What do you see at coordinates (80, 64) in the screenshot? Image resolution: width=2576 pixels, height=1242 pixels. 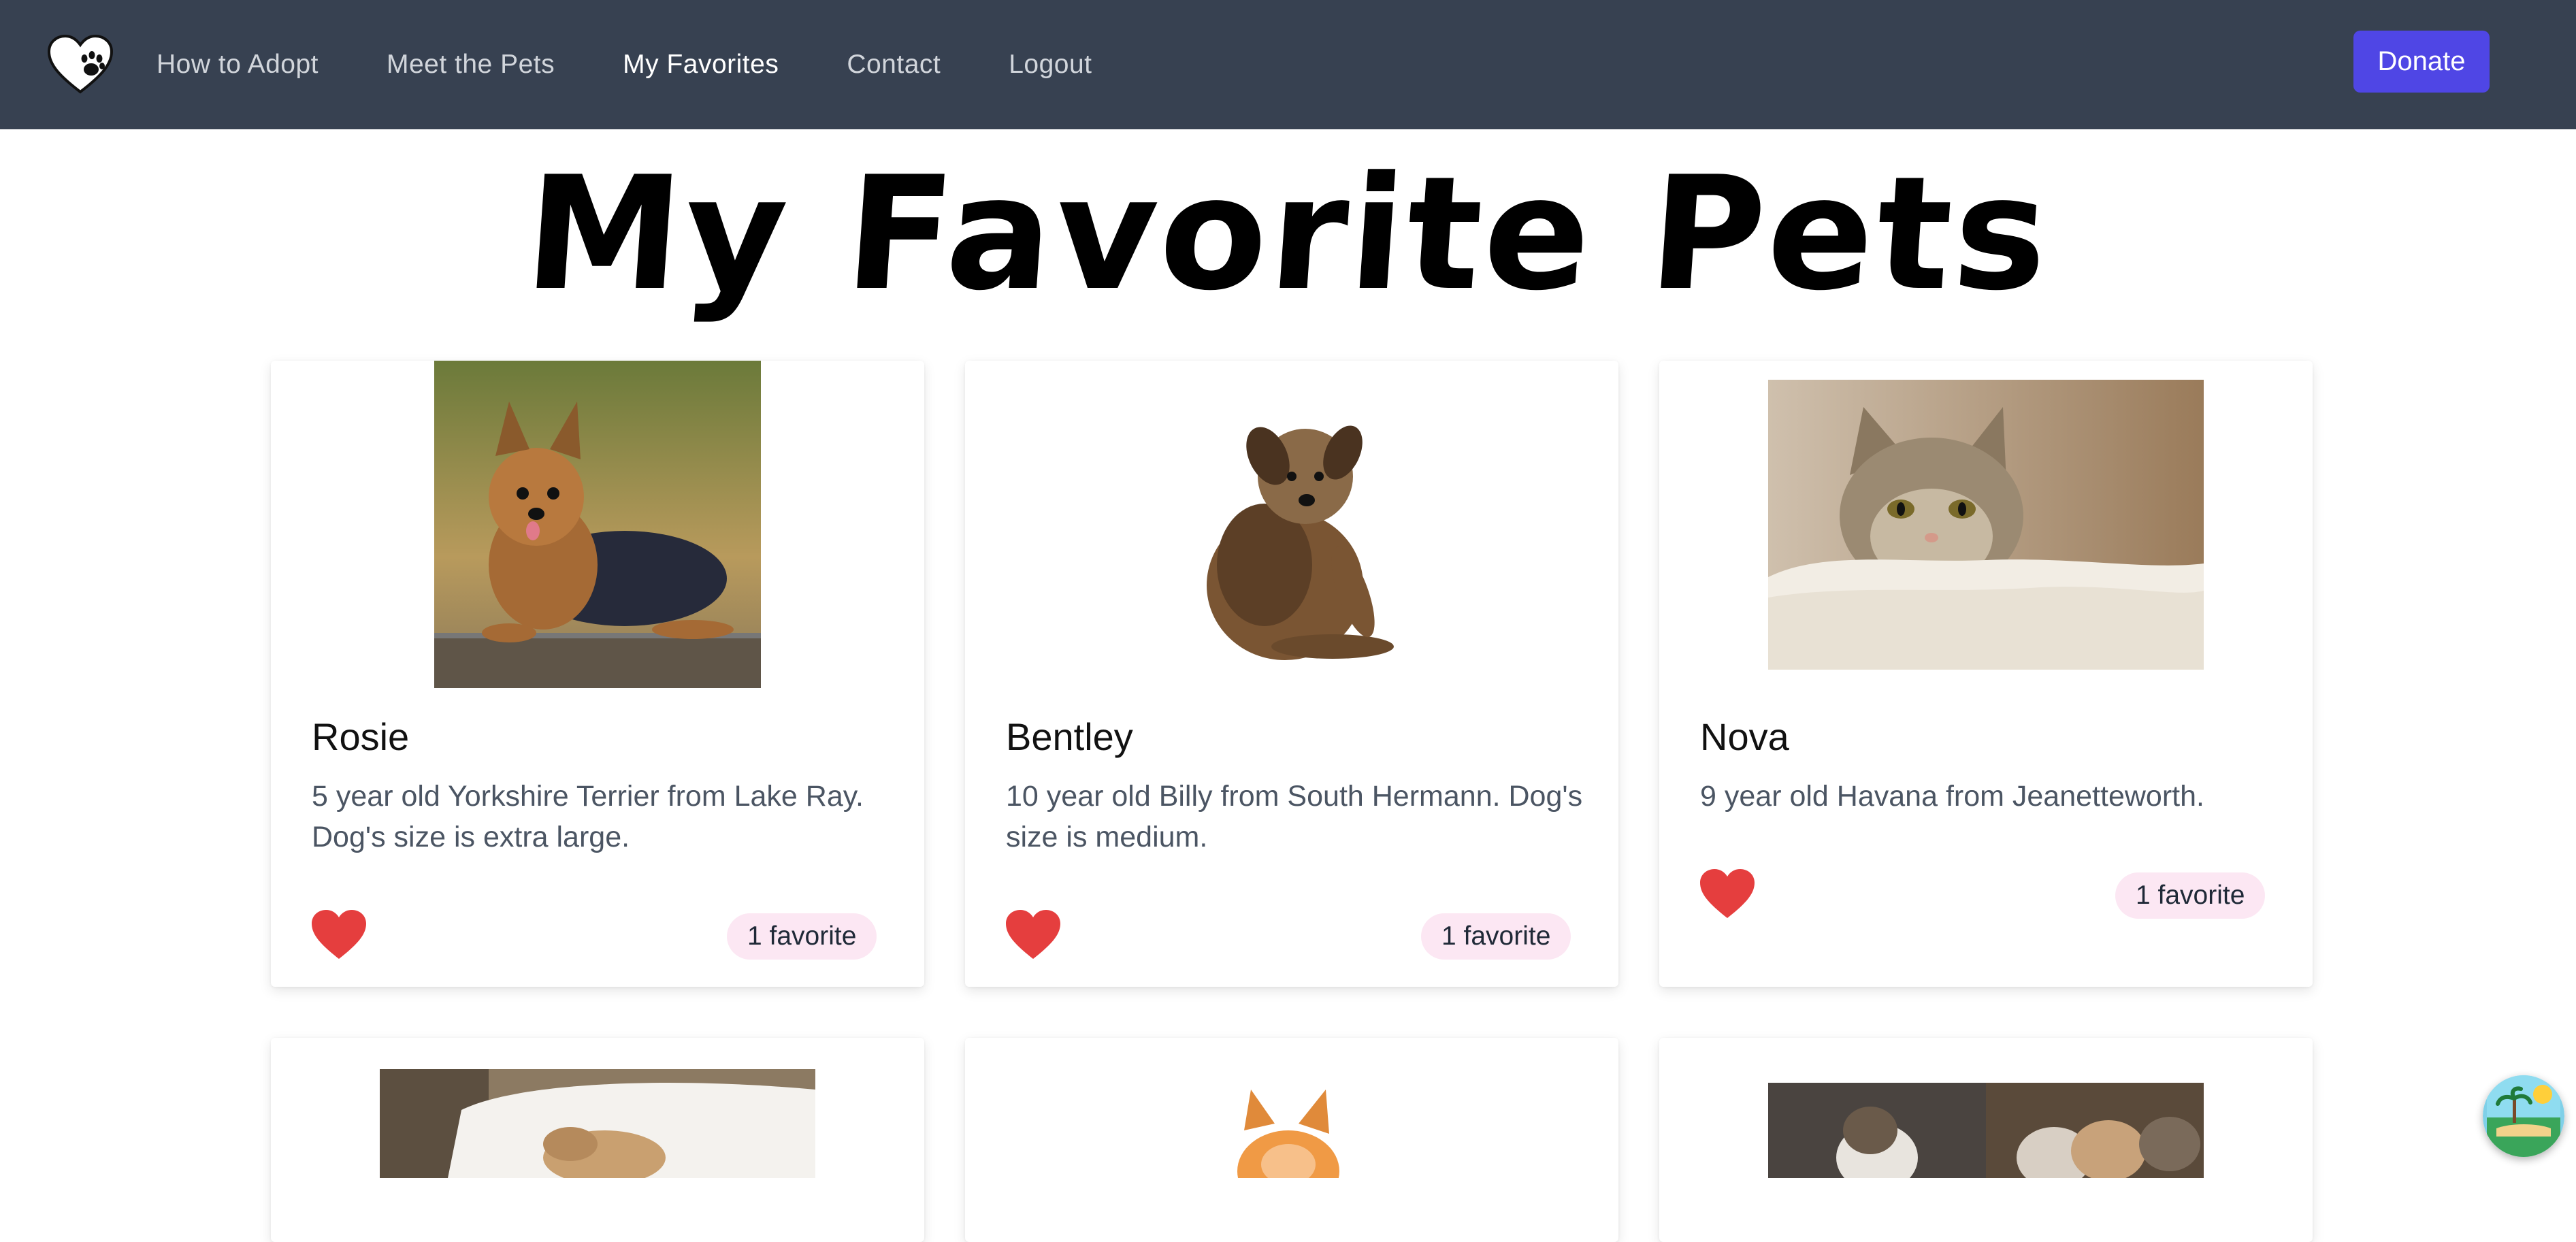 I see `paw-heart-logo-icon` at bounding box center [80, 64].